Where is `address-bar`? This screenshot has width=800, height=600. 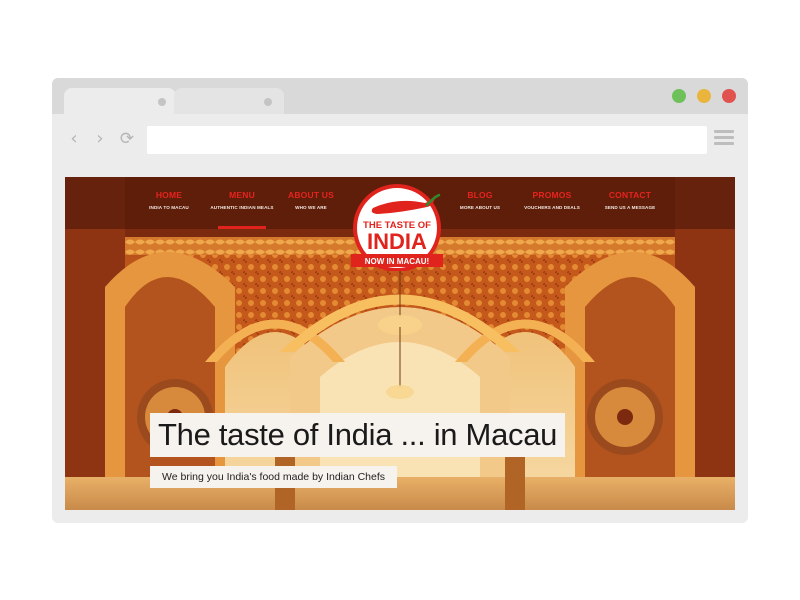
address-bar is located at coordinates (427, 140).